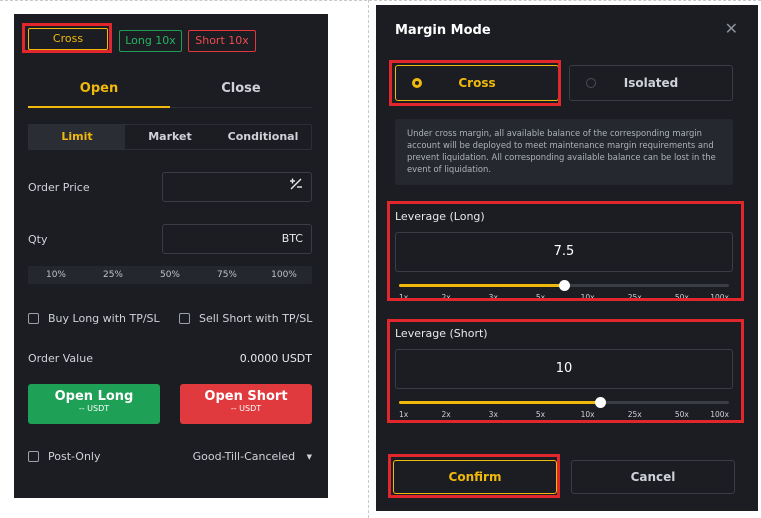  Describe the element at coordinates (591, 83) in the screenshot. I see `radio-unselected-icon` at that location.